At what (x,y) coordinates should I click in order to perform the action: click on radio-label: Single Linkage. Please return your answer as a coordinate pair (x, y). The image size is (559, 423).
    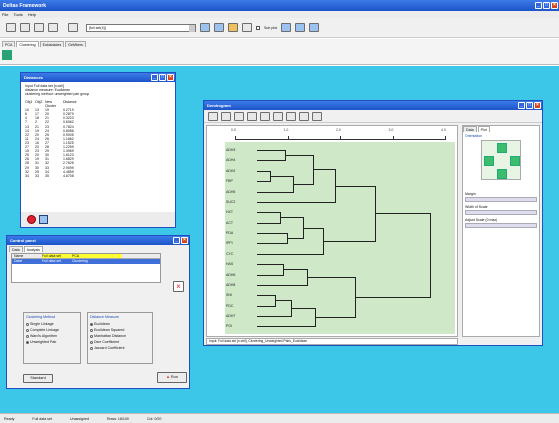
    Looking at the image, I should click on (42, 324).